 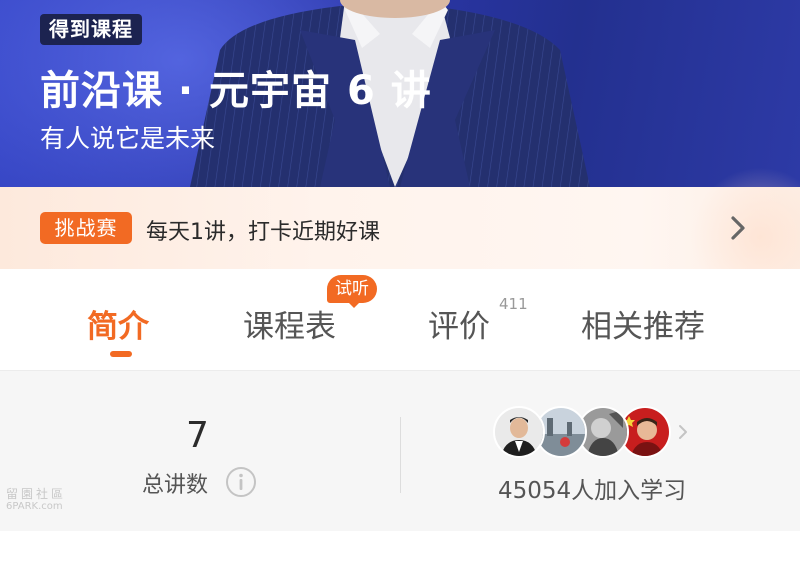 What do you see at coordinates (121, 354) in the screenshot?
I see `active-tab-indicator` at bounding box center [121, 354].